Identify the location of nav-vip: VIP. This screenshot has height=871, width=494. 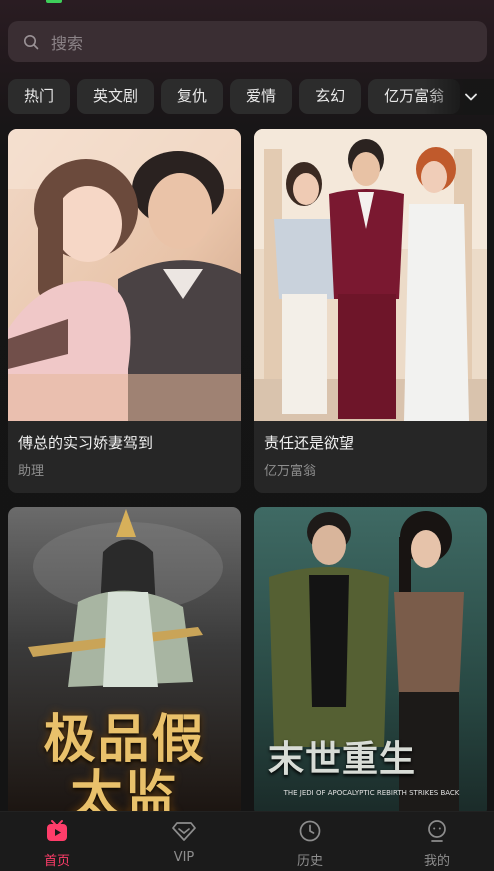
(184, 841).